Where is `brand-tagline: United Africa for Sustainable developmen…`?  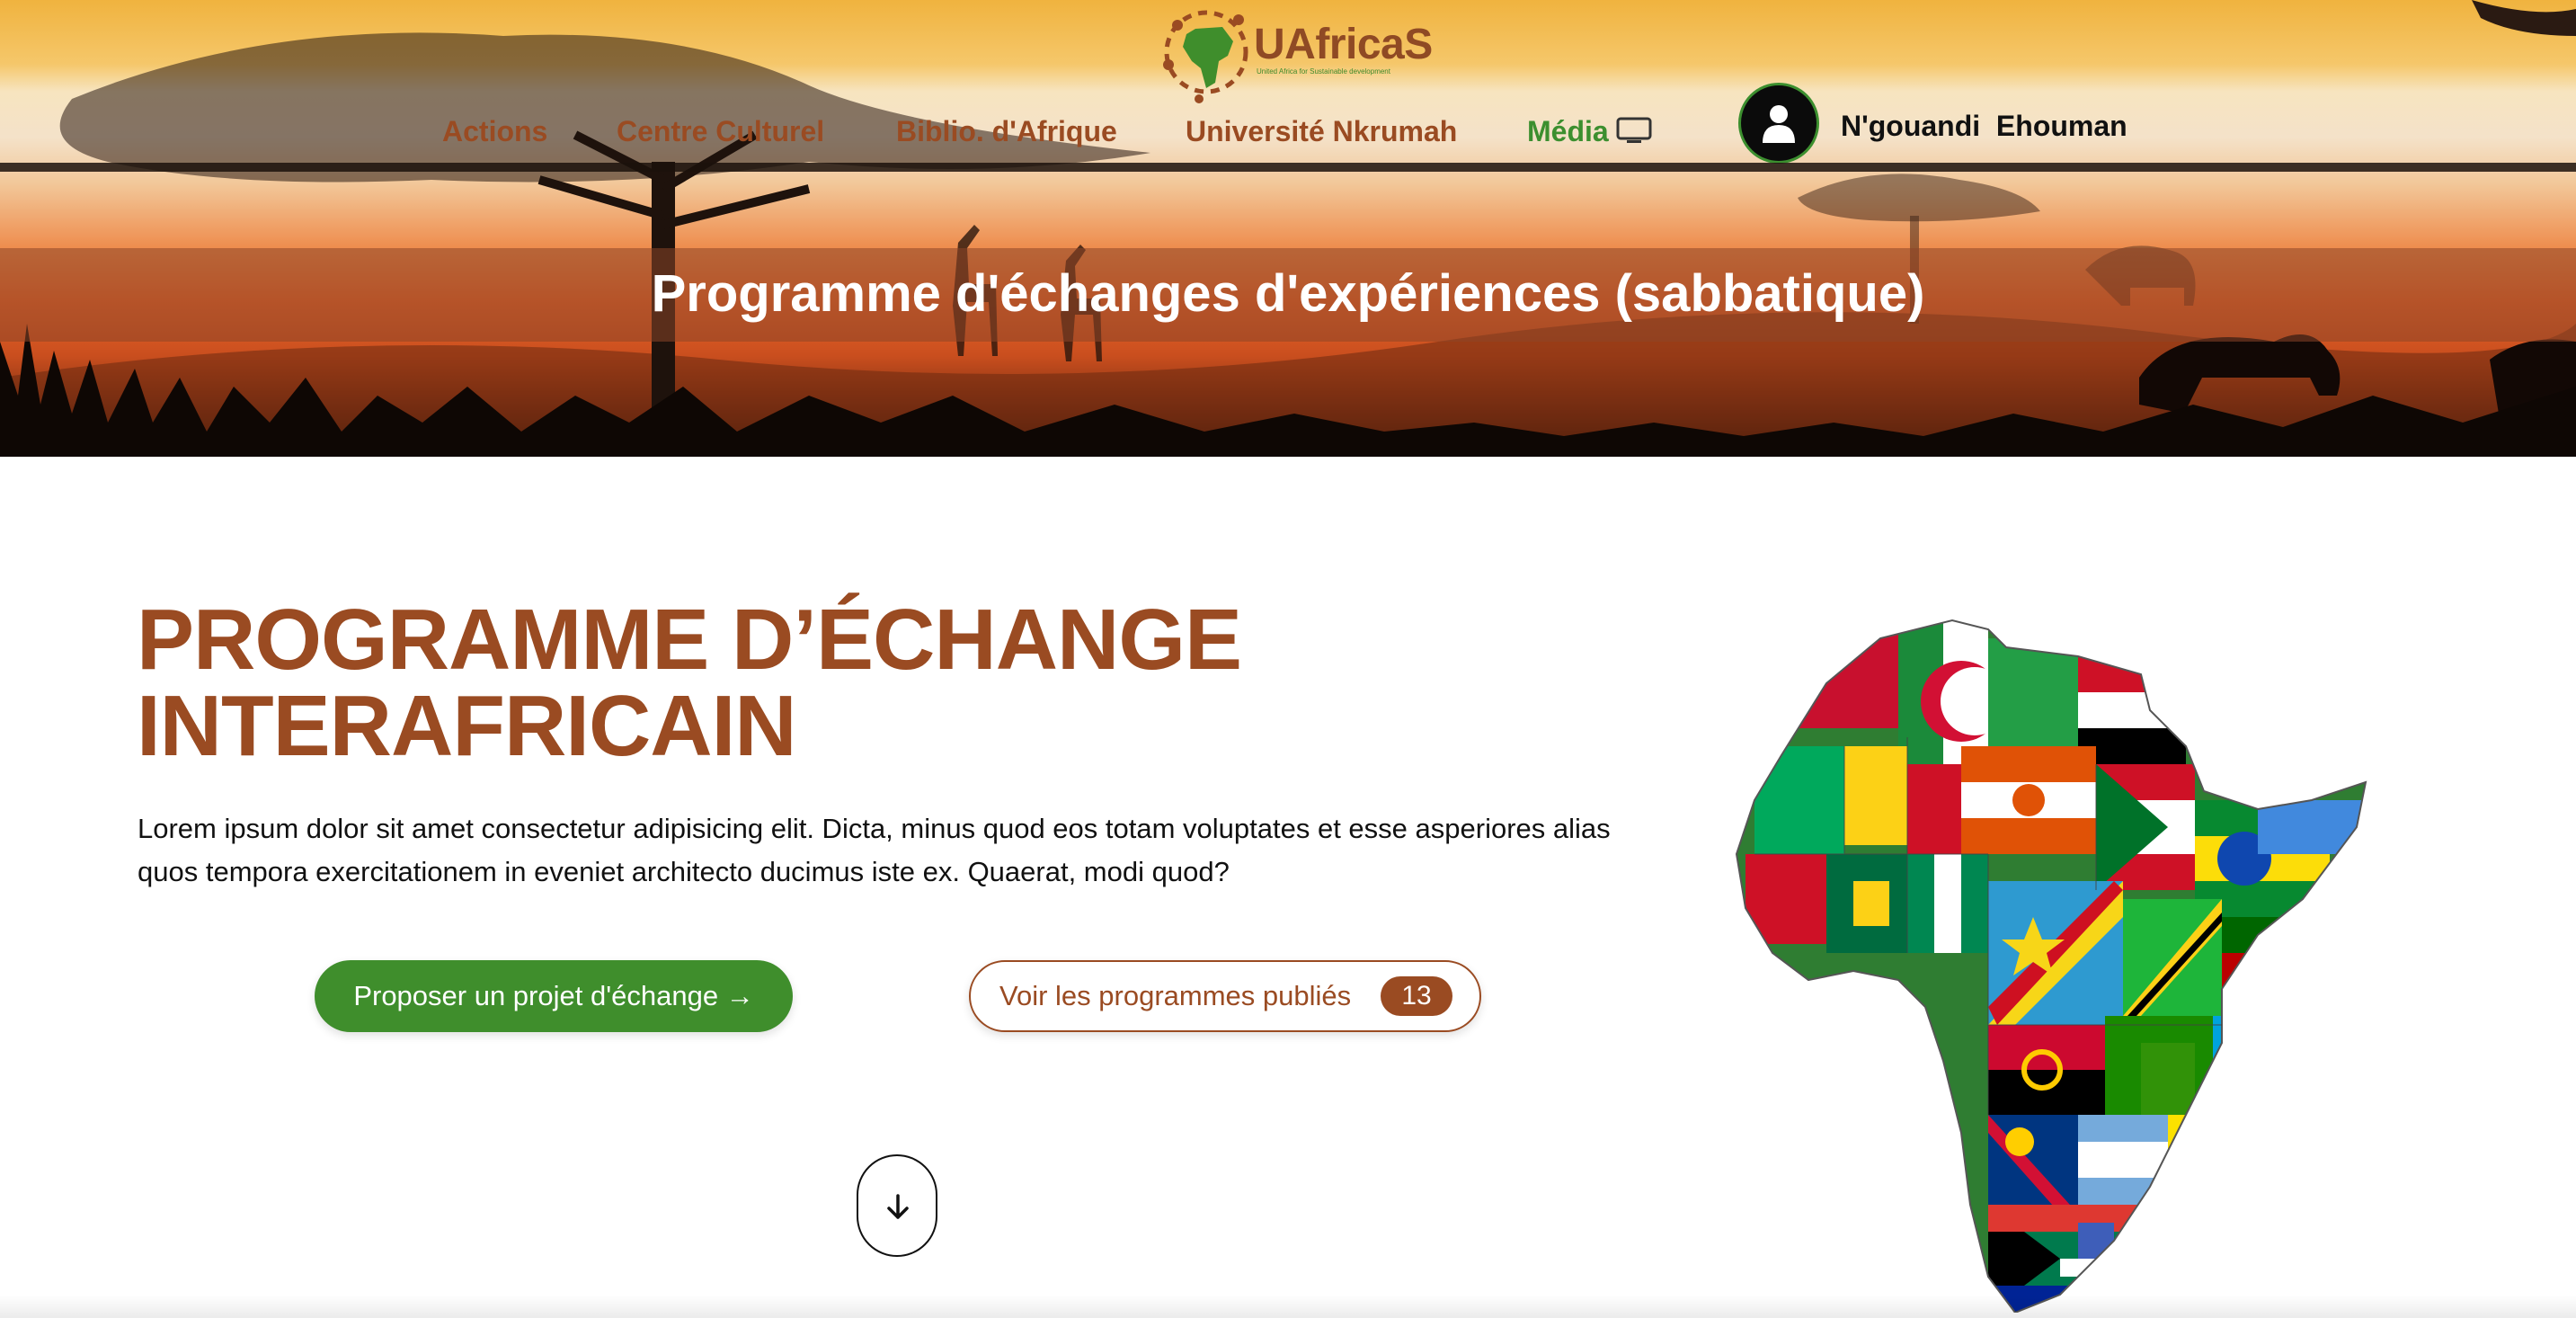
brand-tagline: United Africa for Sustainable developmen… is located at coordinates (1323, 71).